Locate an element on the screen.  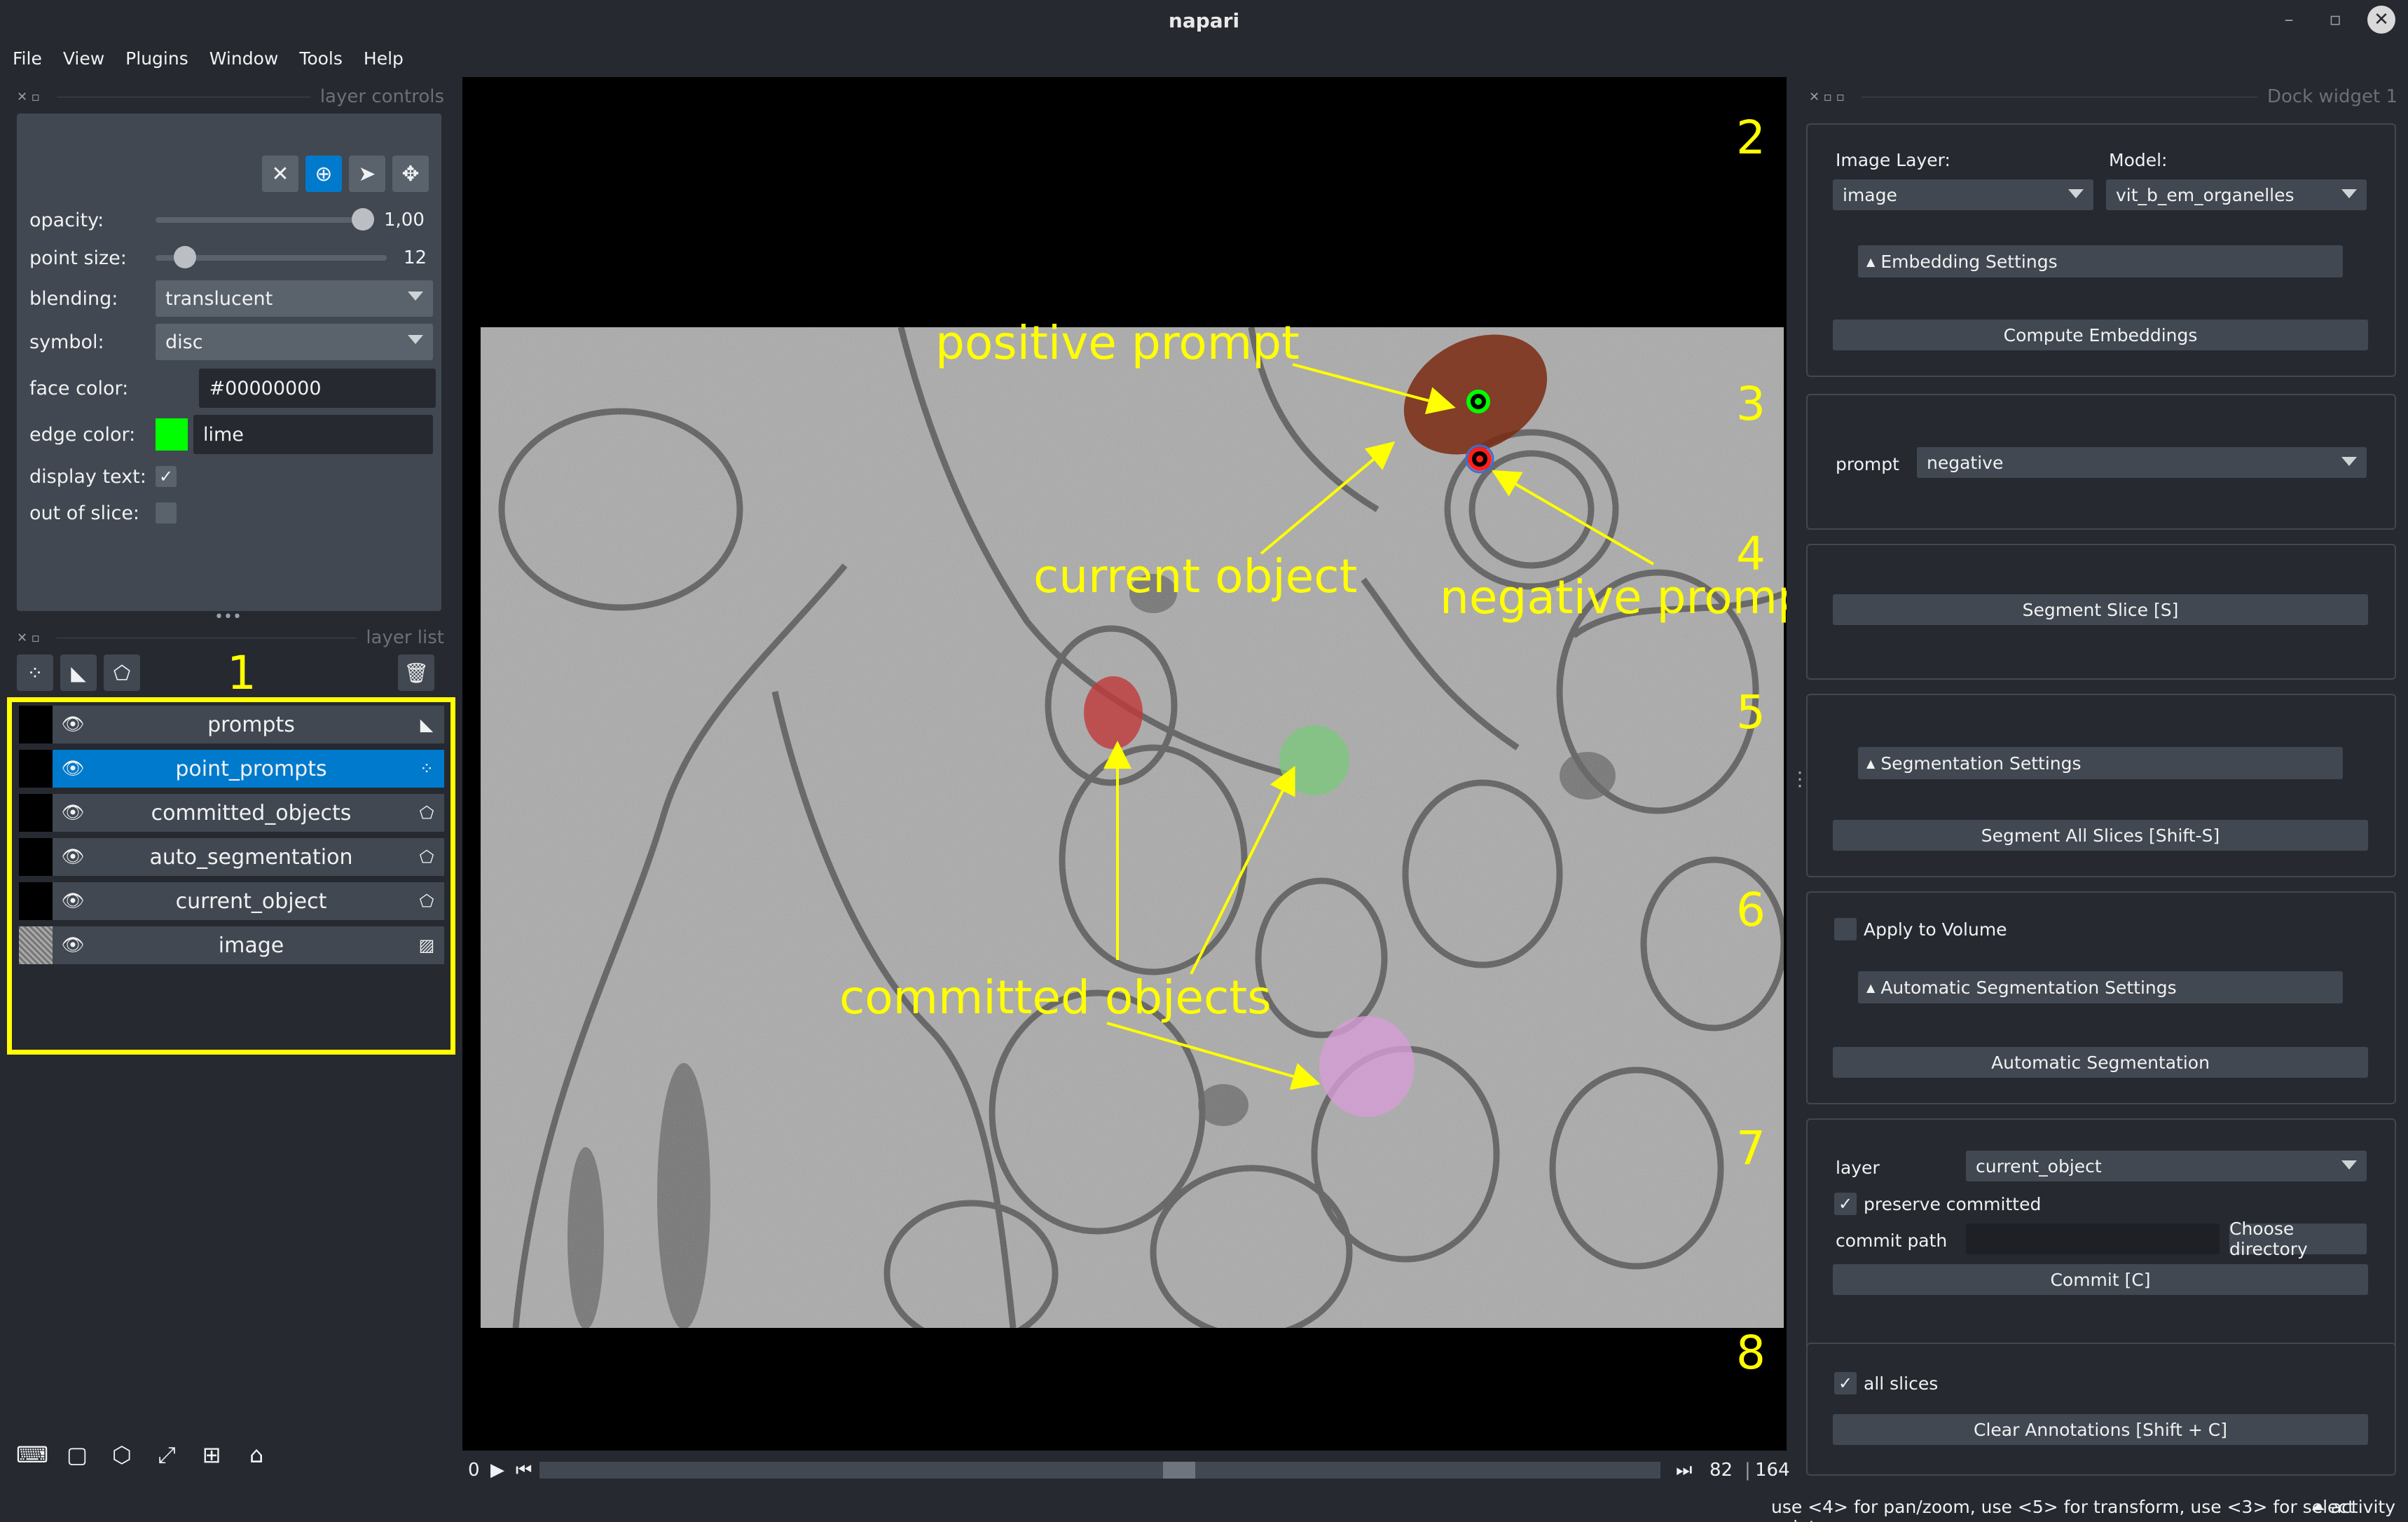
square-icon: ▢ is located at coordinates (77, 1455).